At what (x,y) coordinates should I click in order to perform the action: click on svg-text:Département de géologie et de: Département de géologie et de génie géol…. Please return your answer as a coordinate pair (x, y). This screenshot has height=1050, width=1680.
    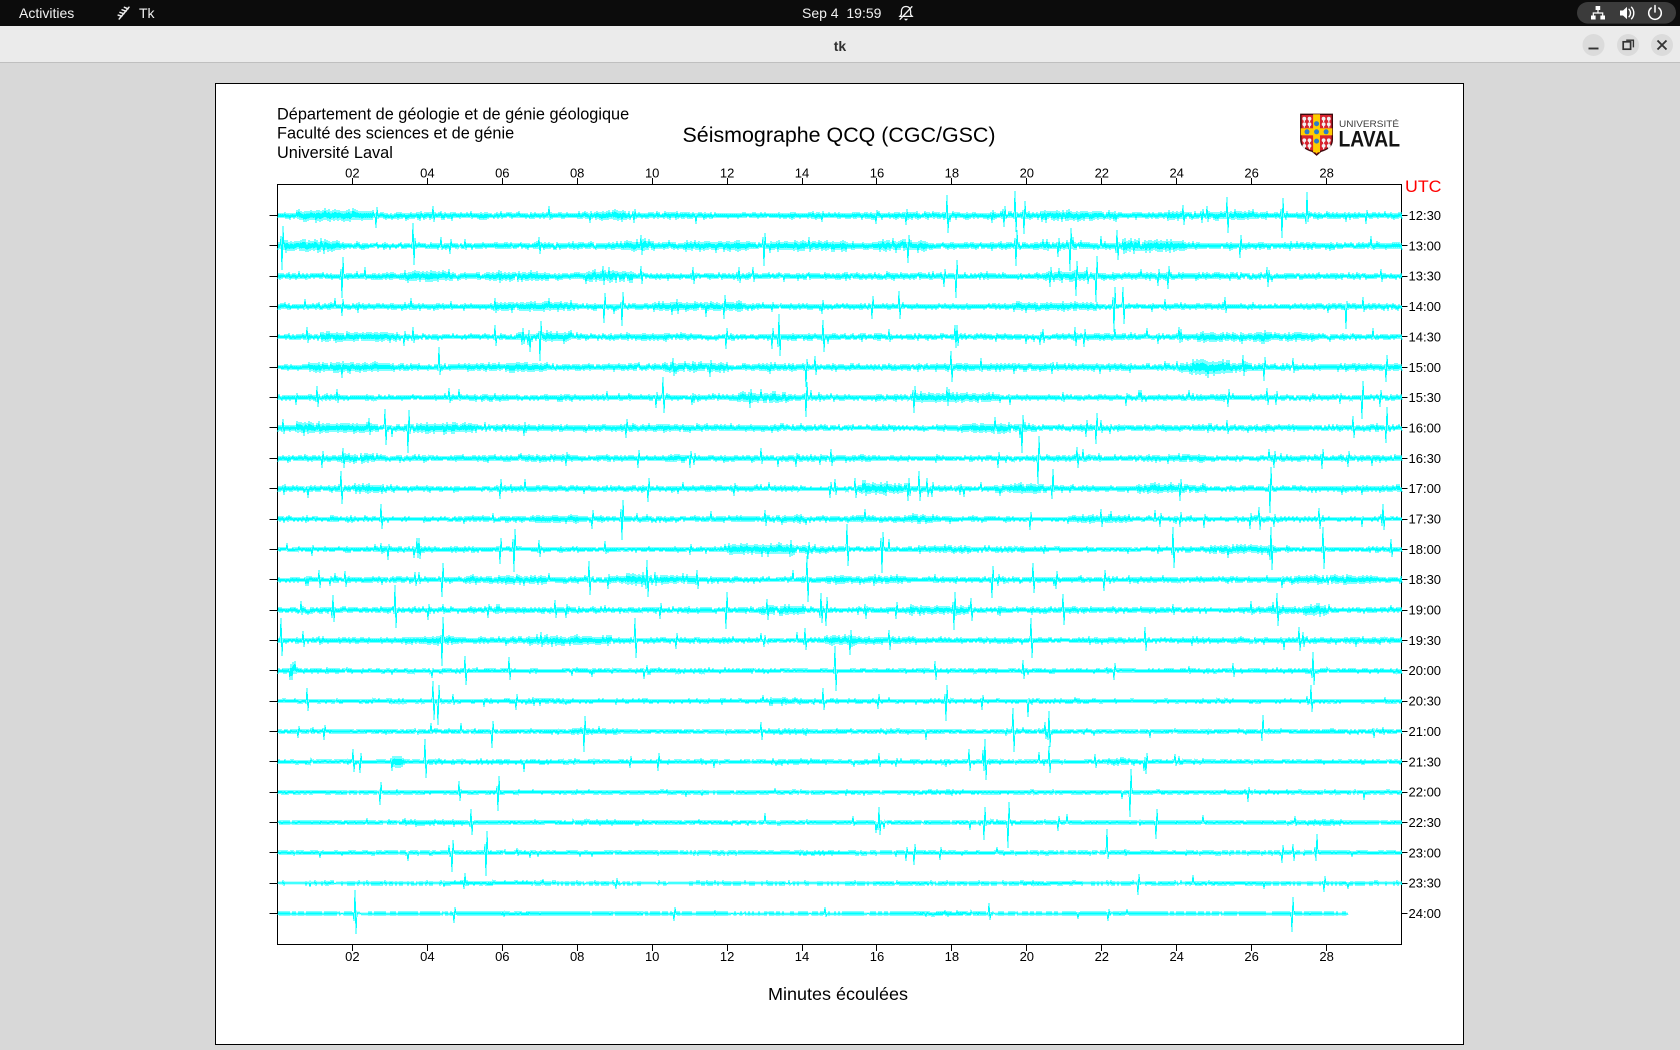
    Looking at the image, I should click on (453, 115).